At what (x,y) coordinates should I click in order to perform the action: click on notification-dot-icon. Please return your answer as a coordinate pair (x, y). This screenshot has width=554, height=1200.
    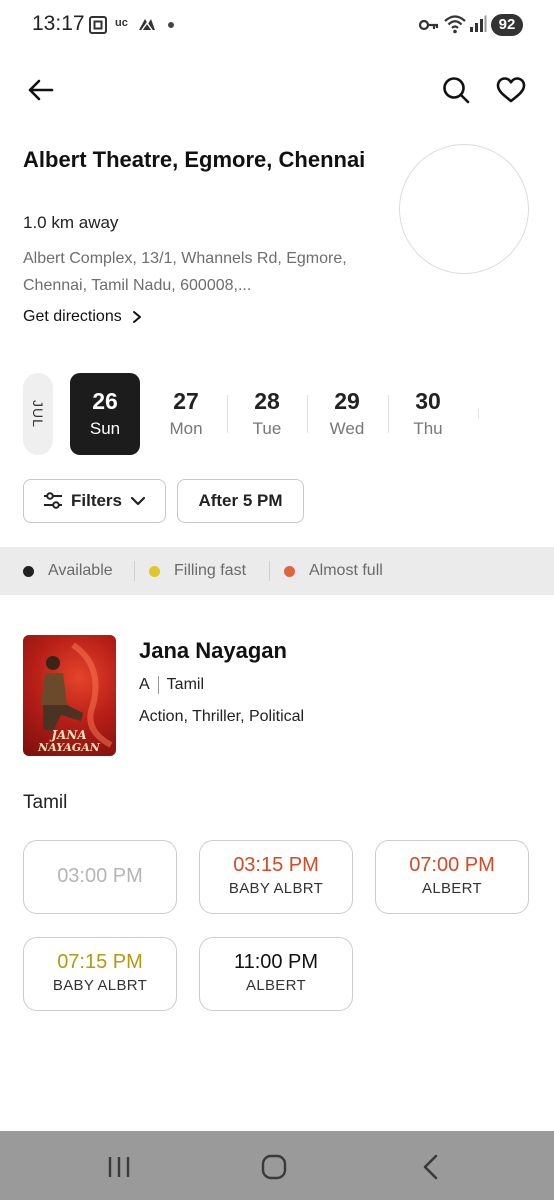
    Looking at the image, I should click on (171, 25).